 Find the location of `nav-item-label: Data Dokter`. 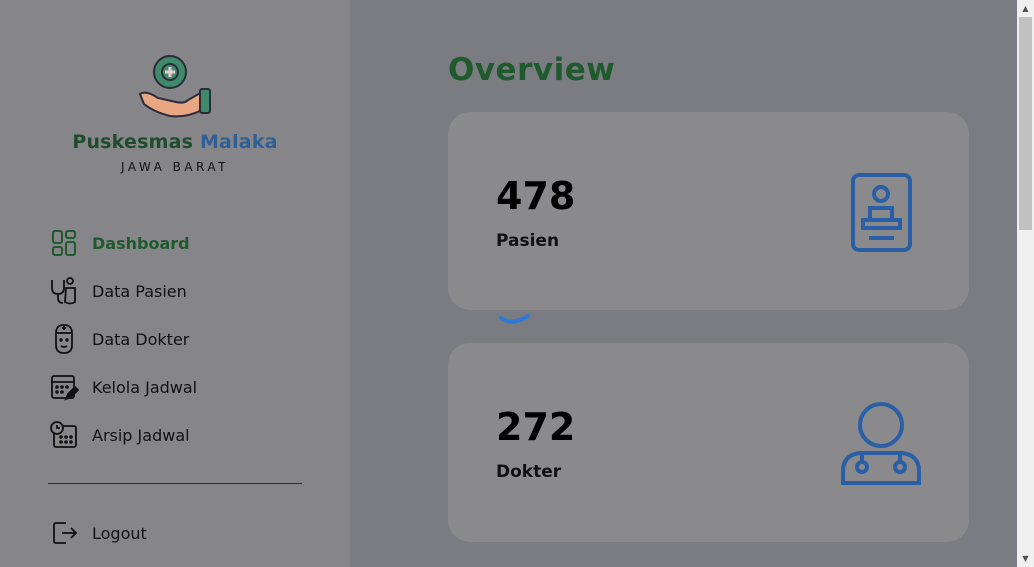

nav-item-label: Data Dokter is located at coordinates (141, 339).